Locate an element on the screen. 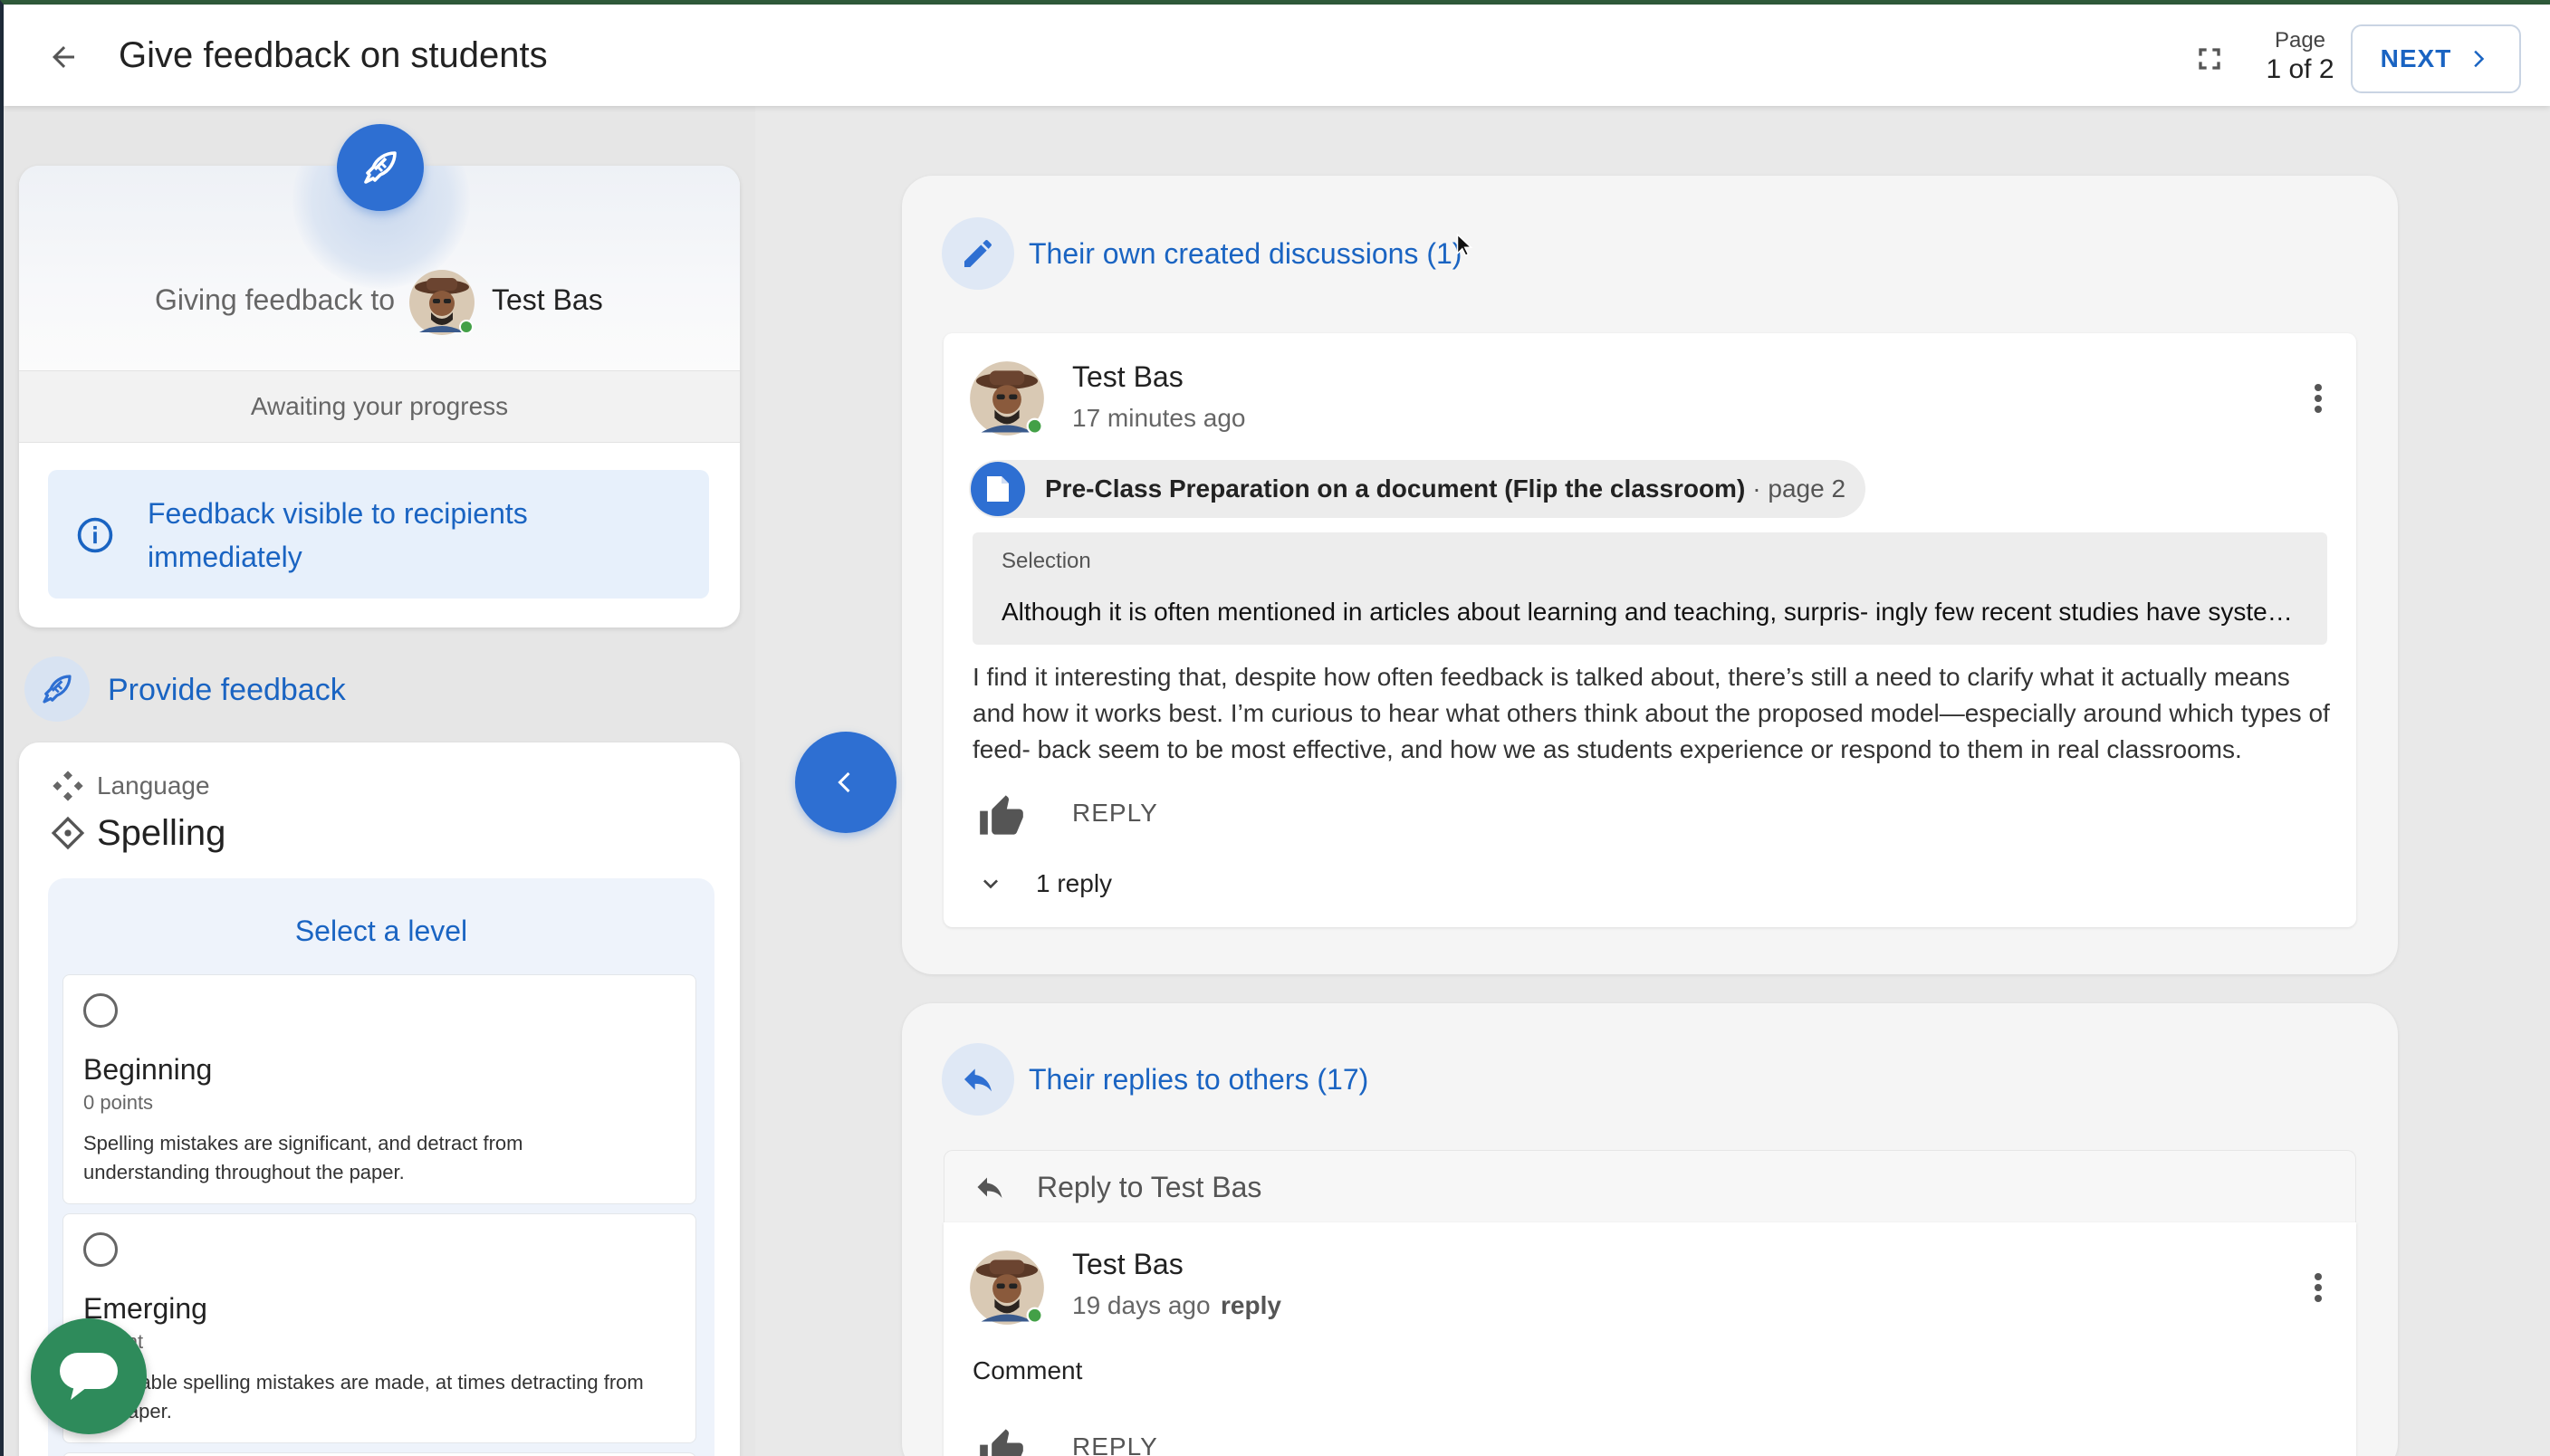  criterion-icon is located at coordinates (68, 833).